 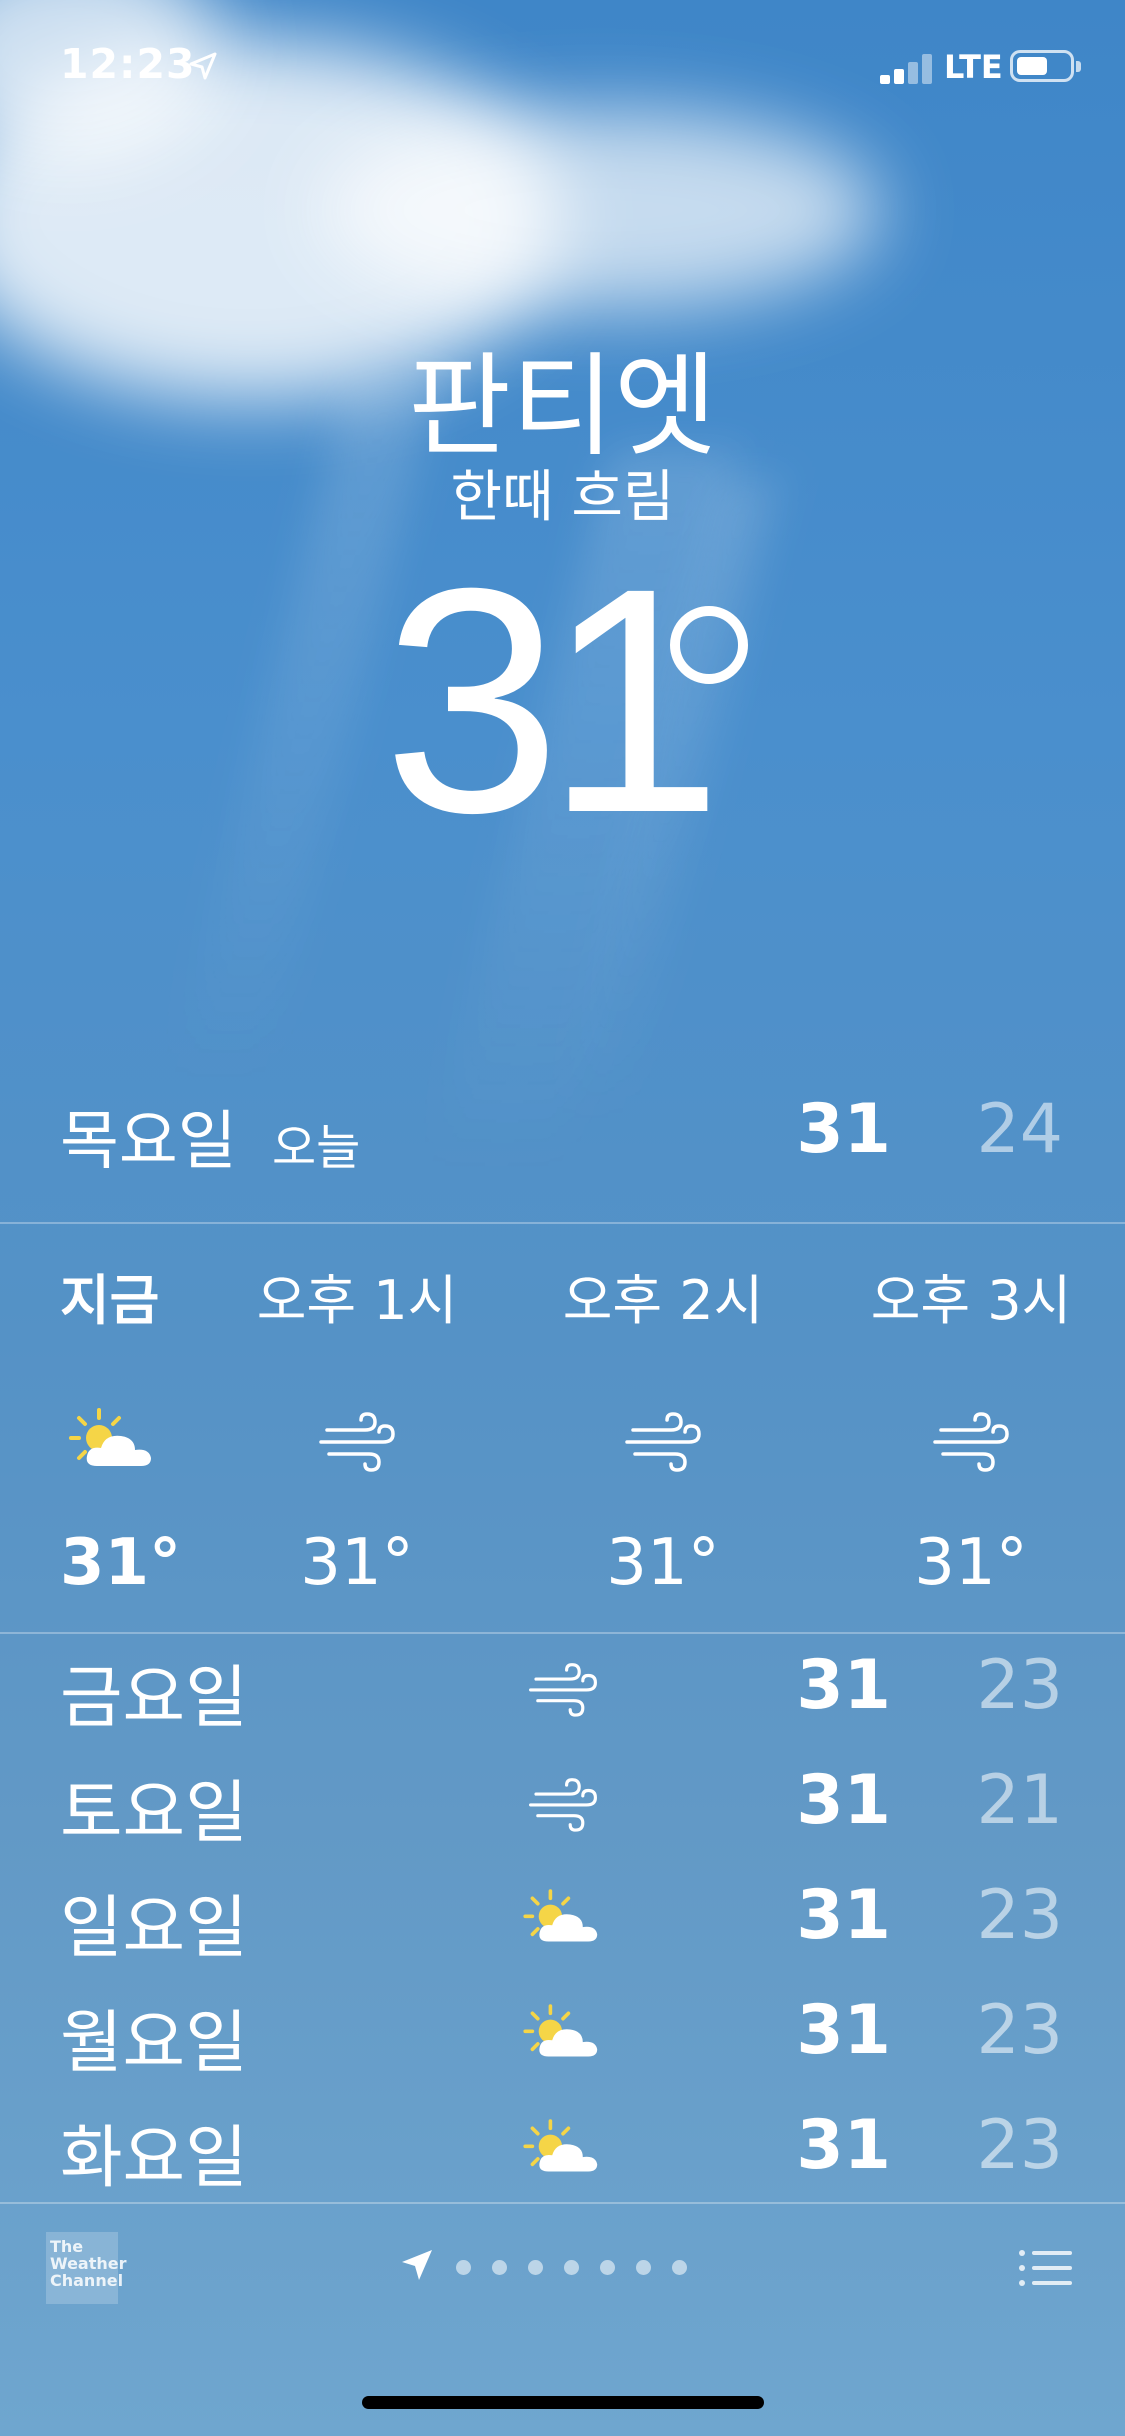 What do you see at coordinates (1019, 1800) in the screenshot?
I see `daily-low: 21` at bounding box center [1019, 1800].